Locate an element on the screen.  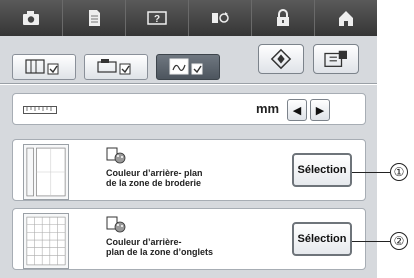
home-button is located at coordinates (346, 18).